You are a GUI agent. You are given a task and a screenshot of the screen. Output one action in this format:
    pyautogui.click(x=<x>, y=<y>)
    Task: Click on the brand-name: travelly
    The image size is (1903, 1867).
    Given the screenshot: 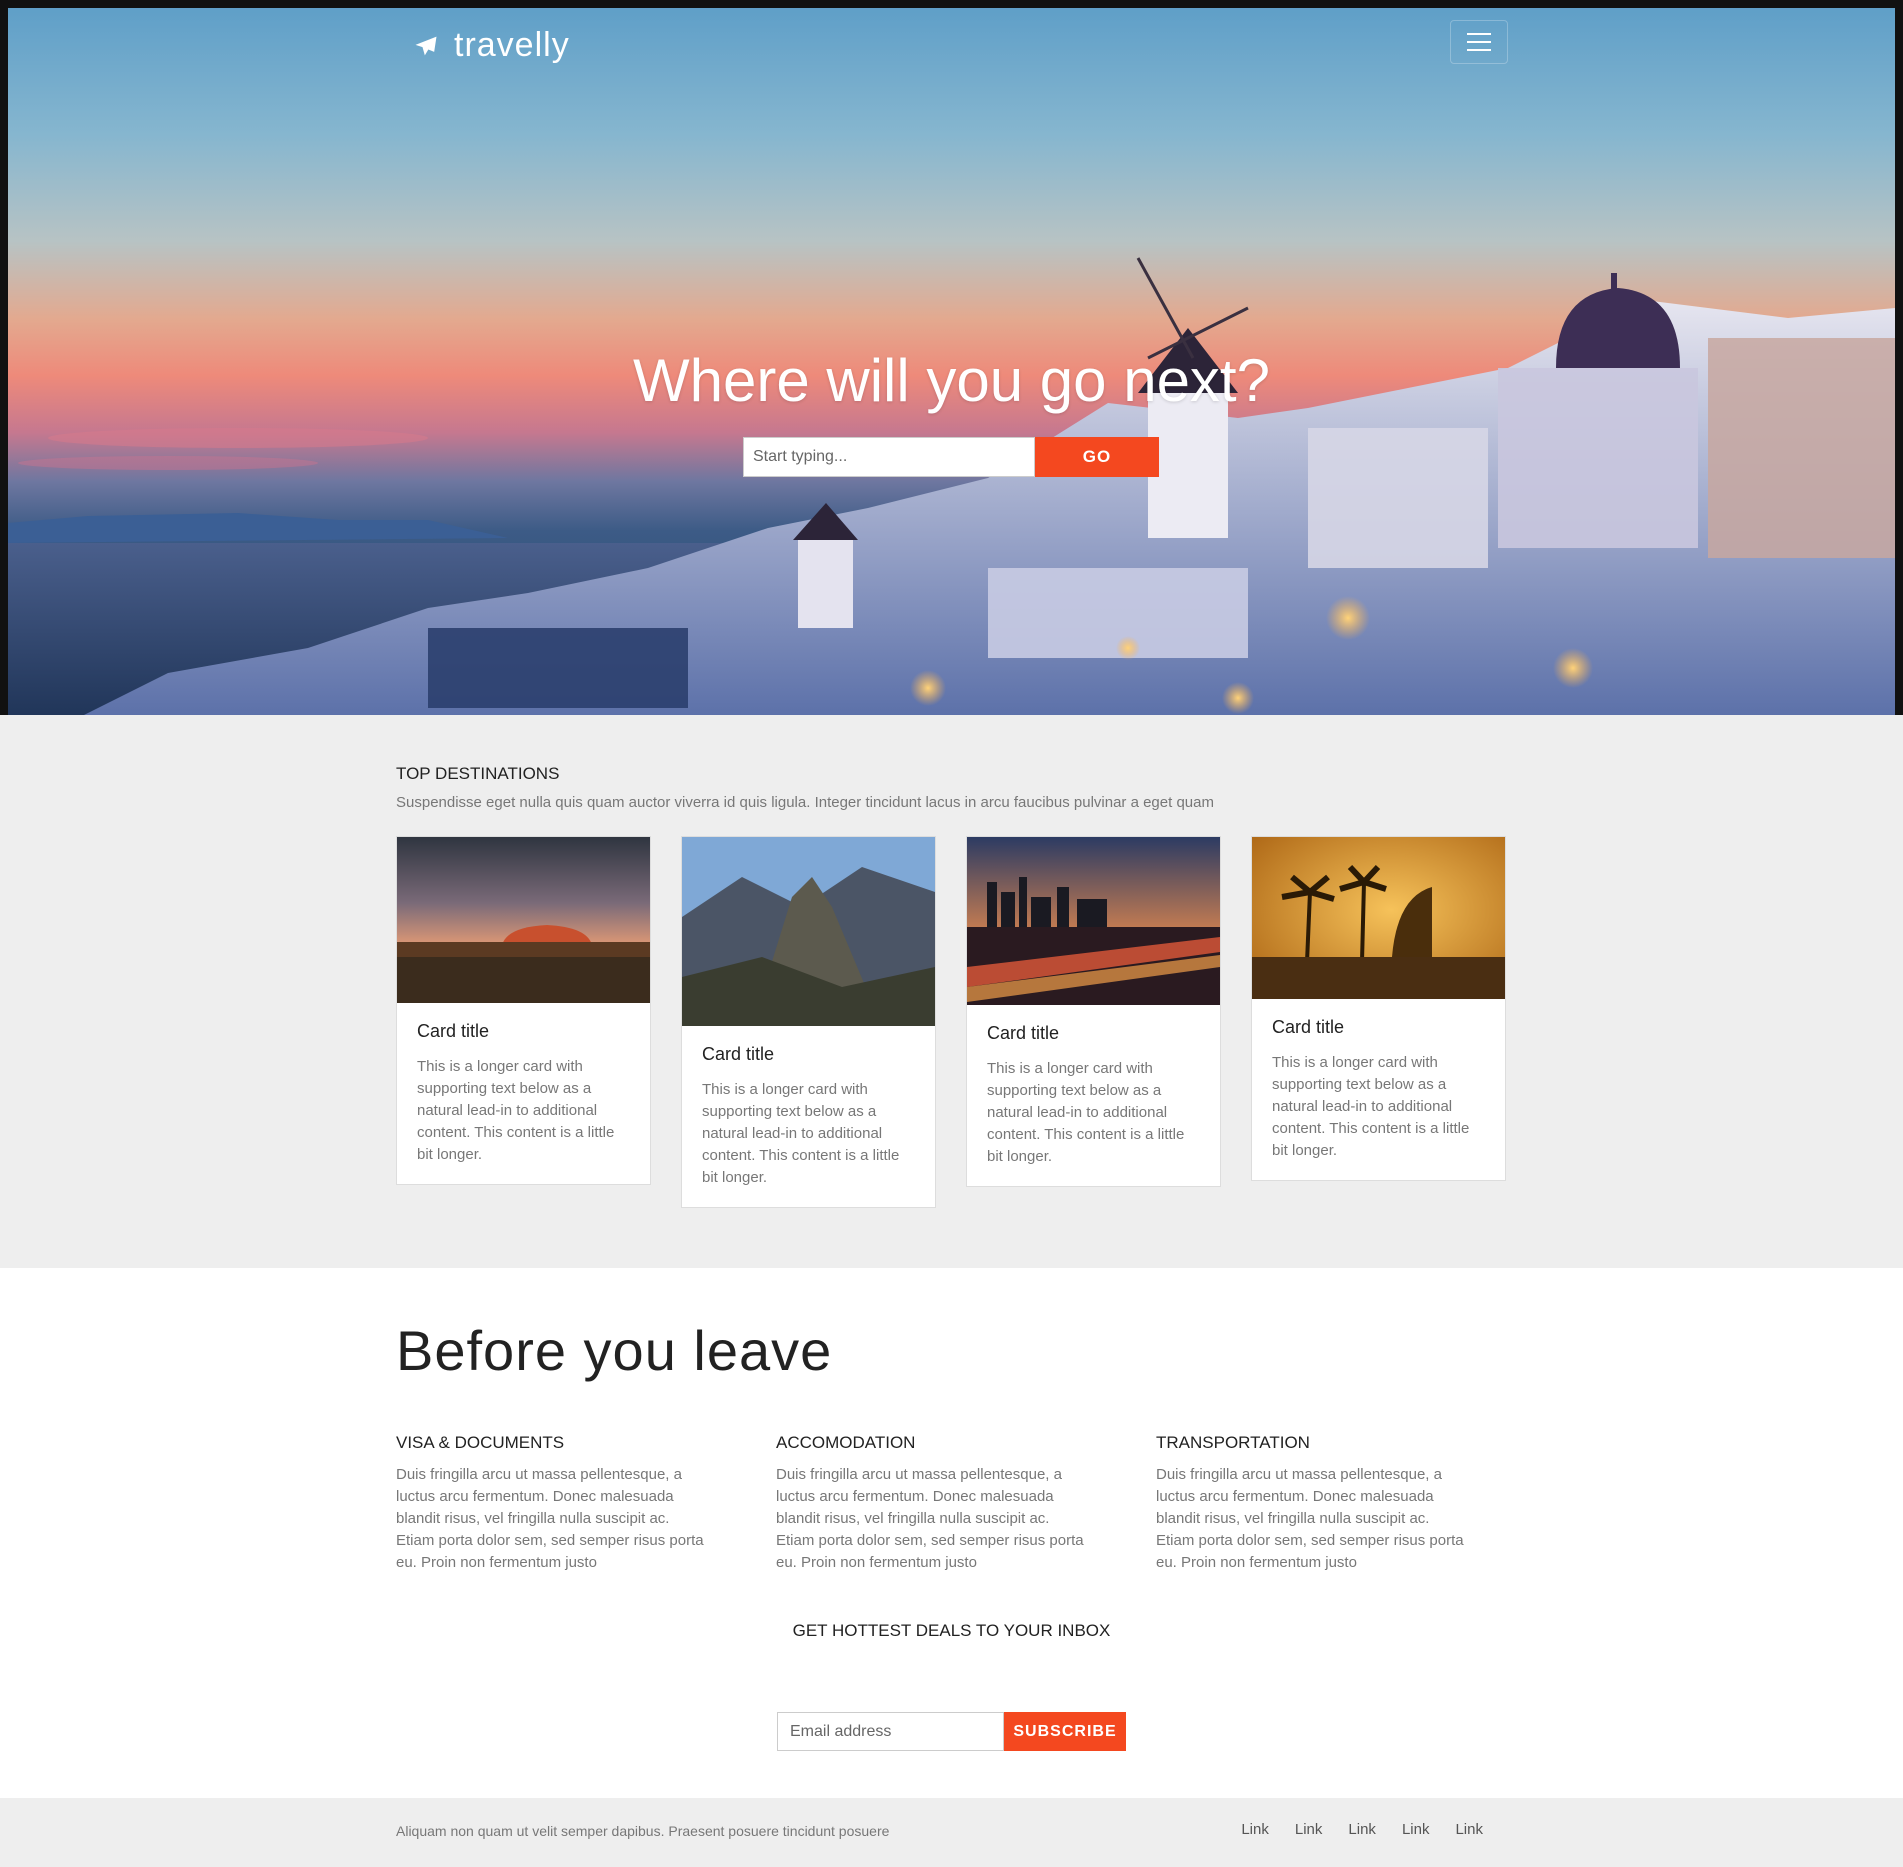 What is the action you would take?
    pyautogui.click(x=512, y=45)
    